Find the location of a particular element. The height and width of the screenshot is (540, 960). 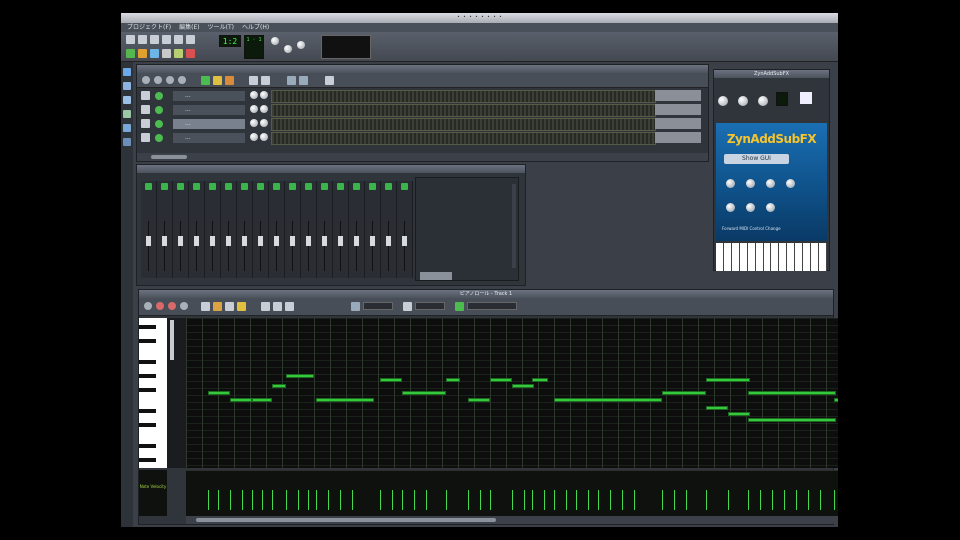

export-icon is located at coordinates (178, 39).